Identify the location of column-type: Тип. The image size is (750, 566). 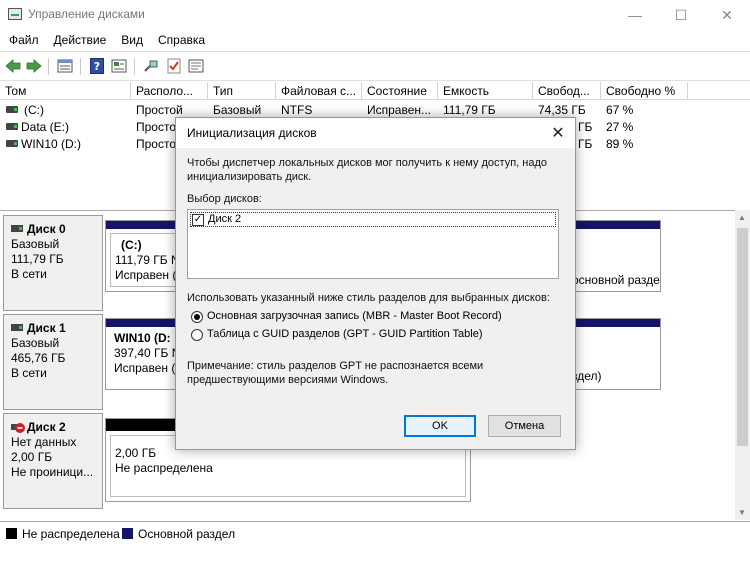
(242, 91).